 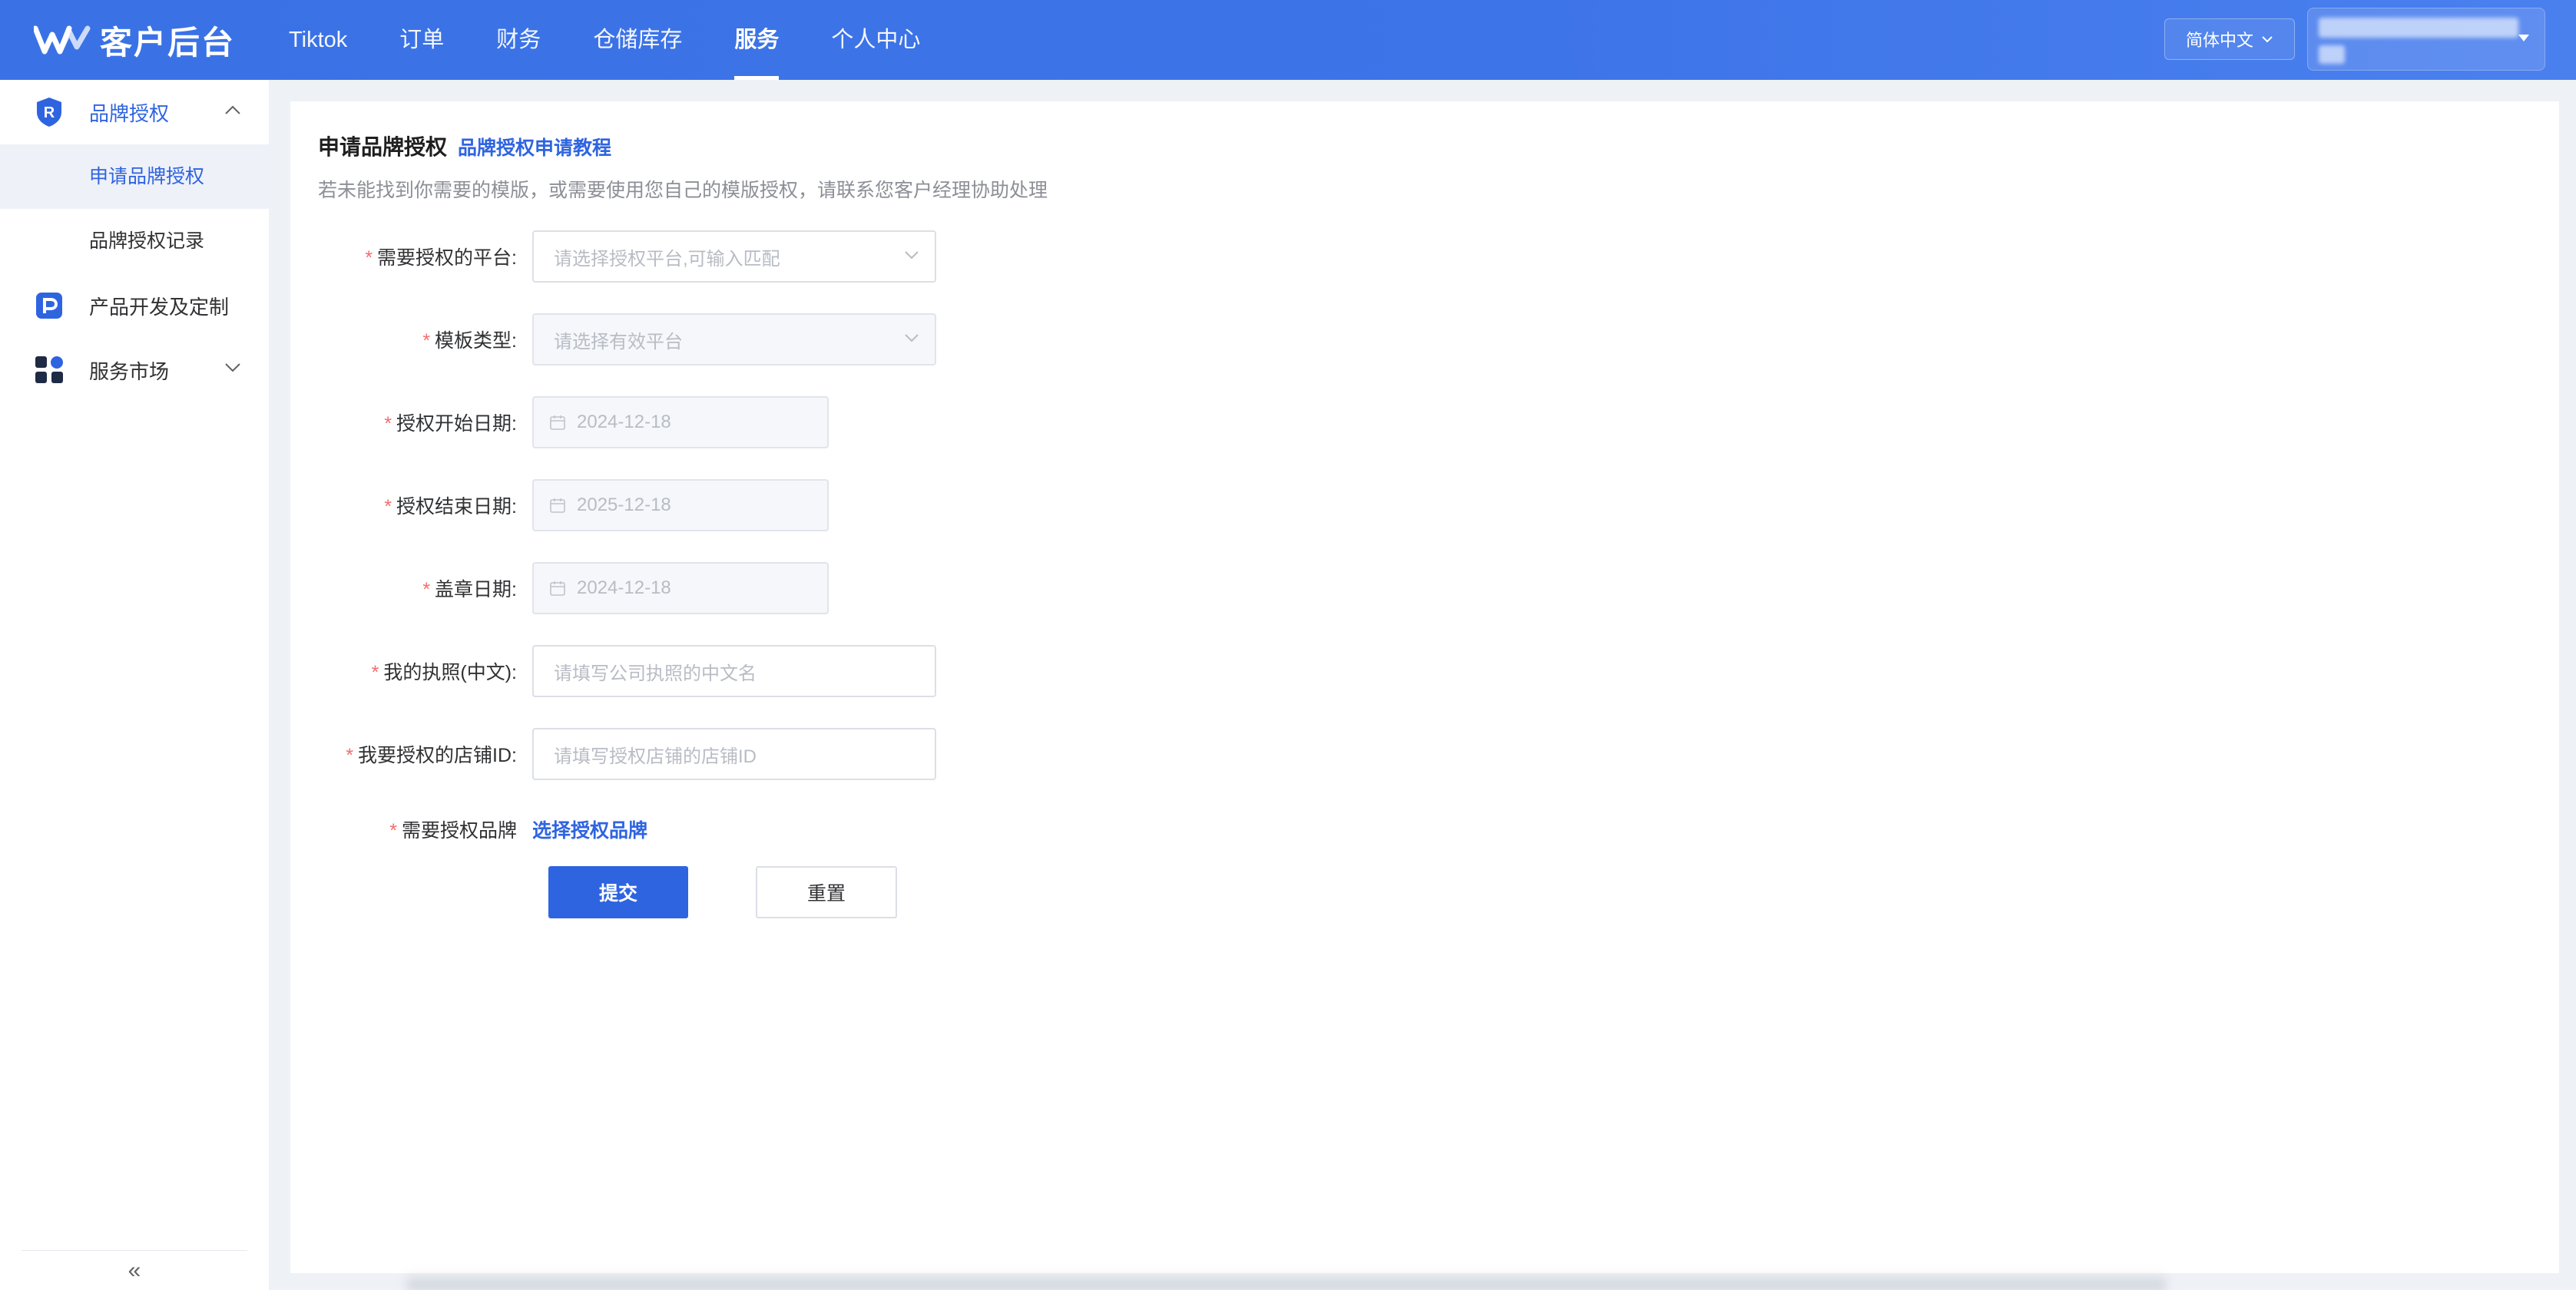 What do you see at coordinates (469, 590) in the screenshot?
I see `seal-date-label: * 盖章日期:` at bounding box center [469, 590].